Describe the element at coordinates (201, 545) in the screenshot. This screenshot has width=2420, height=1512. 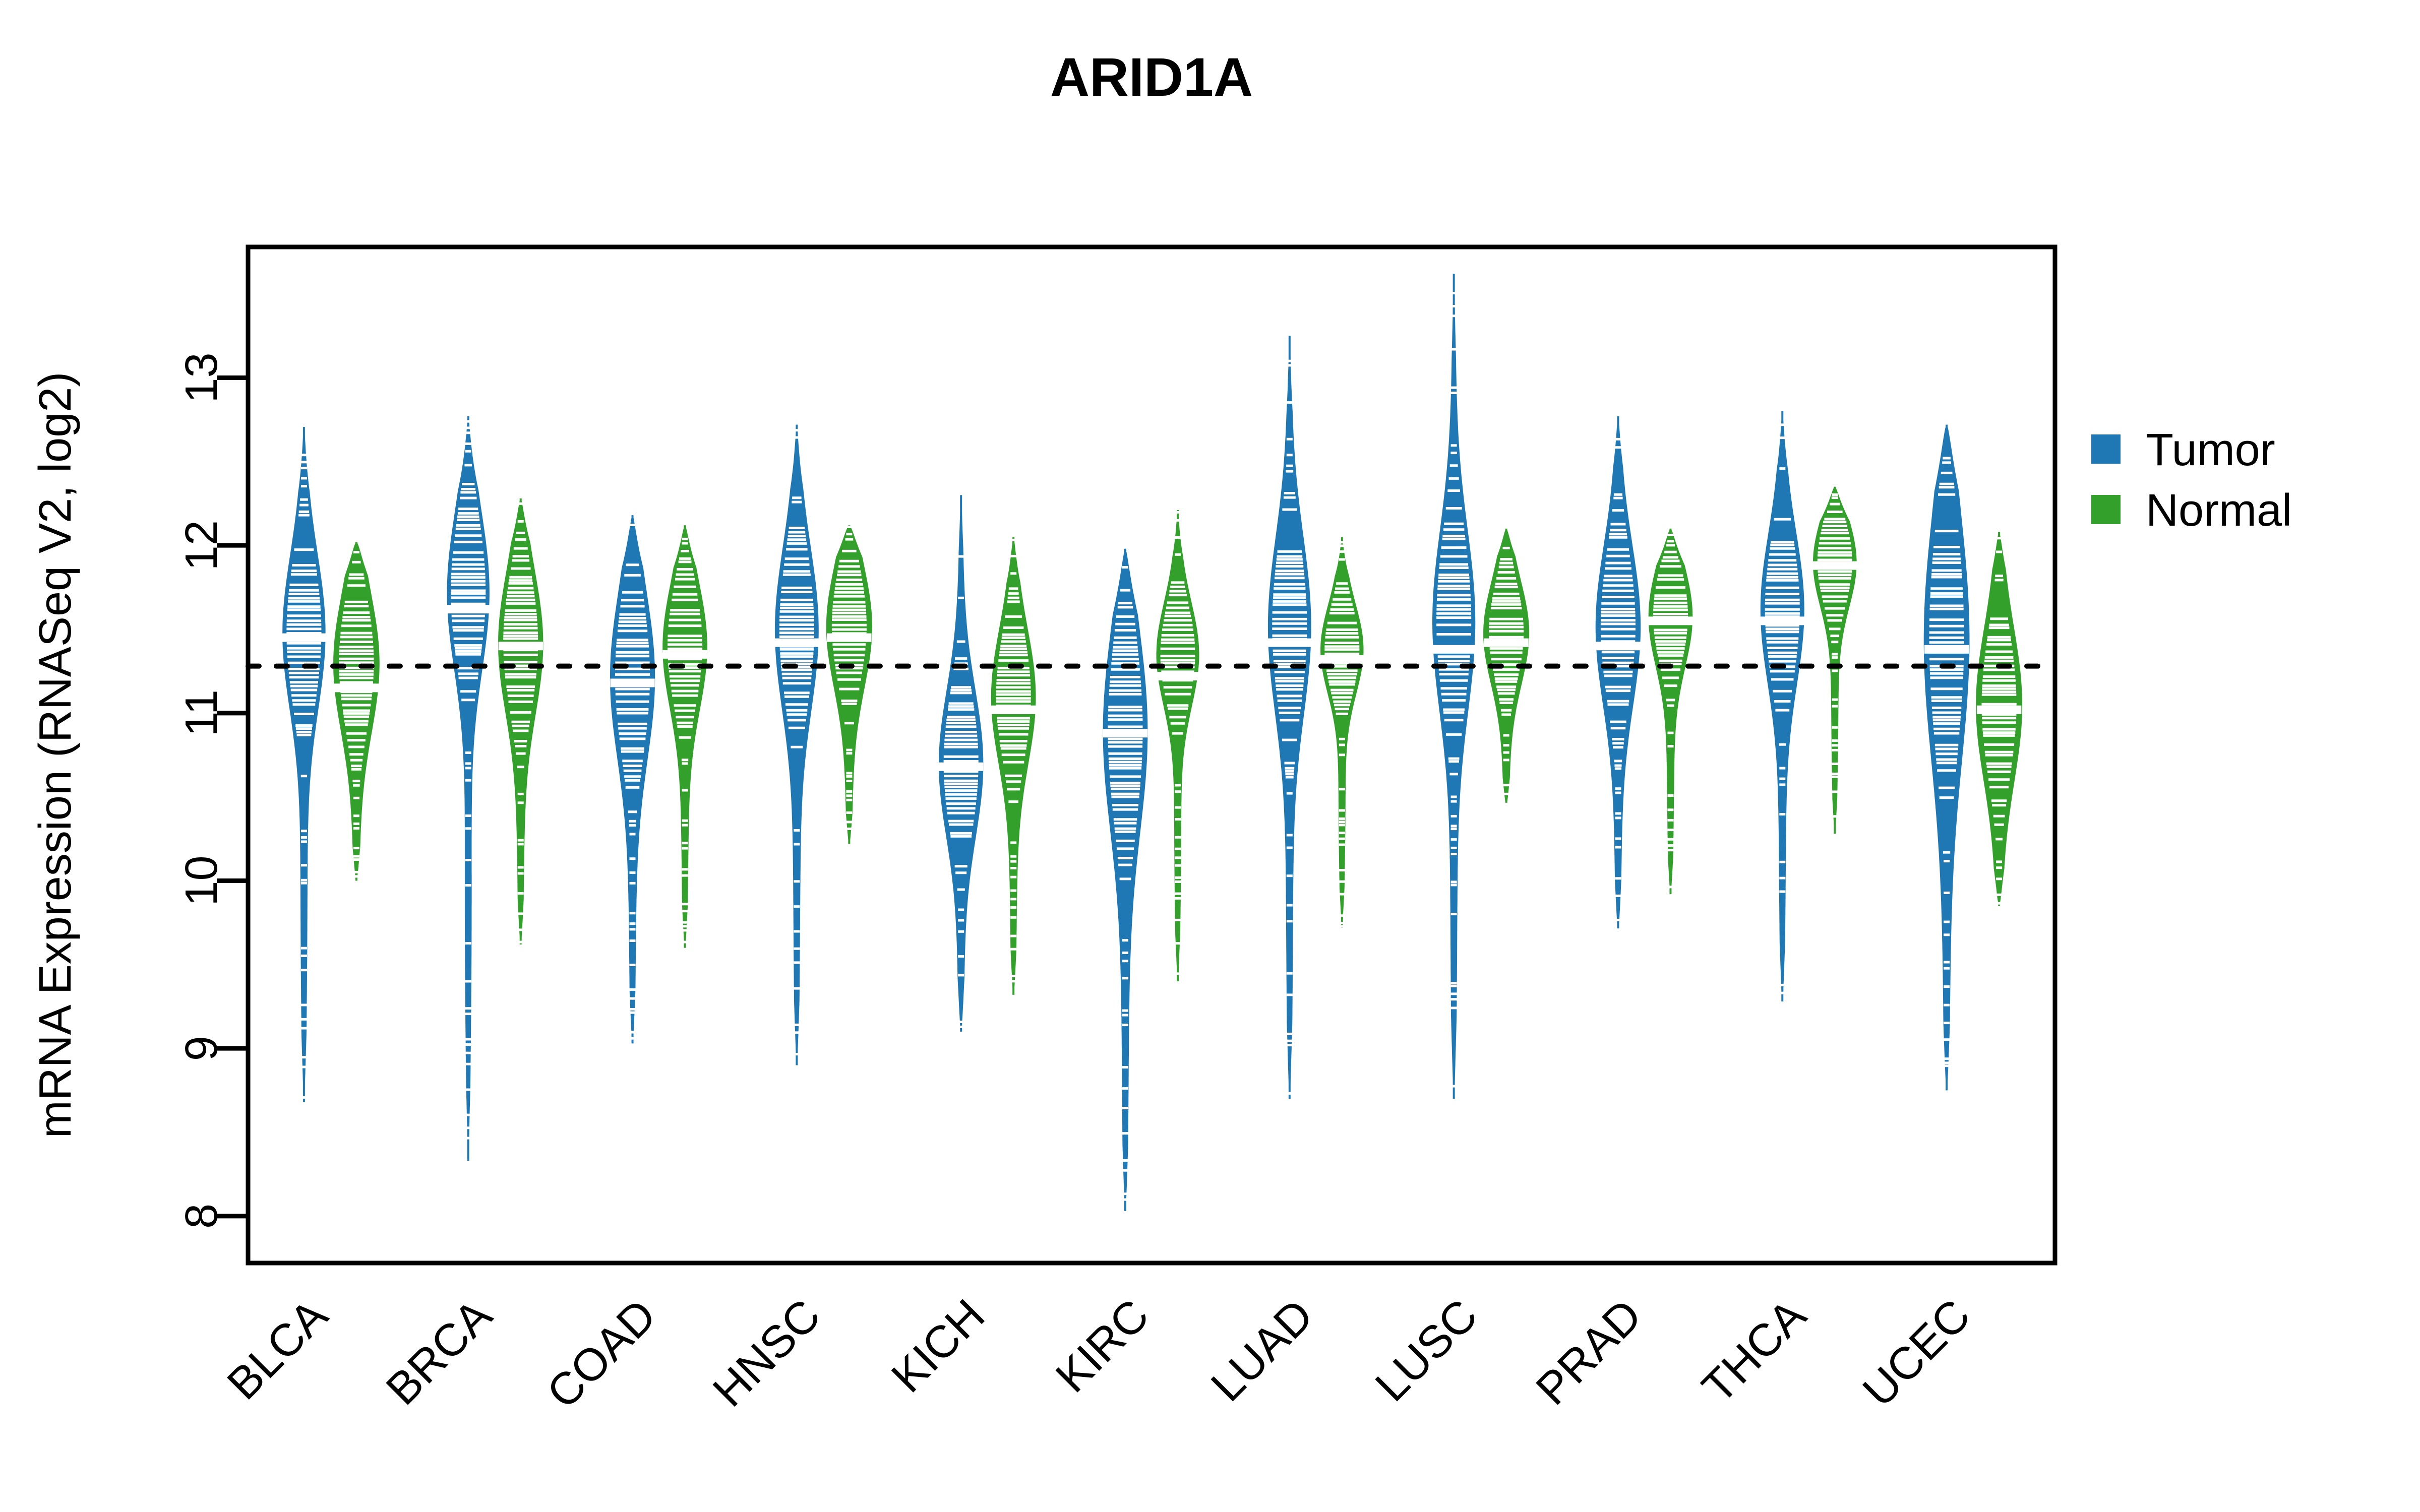
I see `y-axis-tick-label: 12` at that location.